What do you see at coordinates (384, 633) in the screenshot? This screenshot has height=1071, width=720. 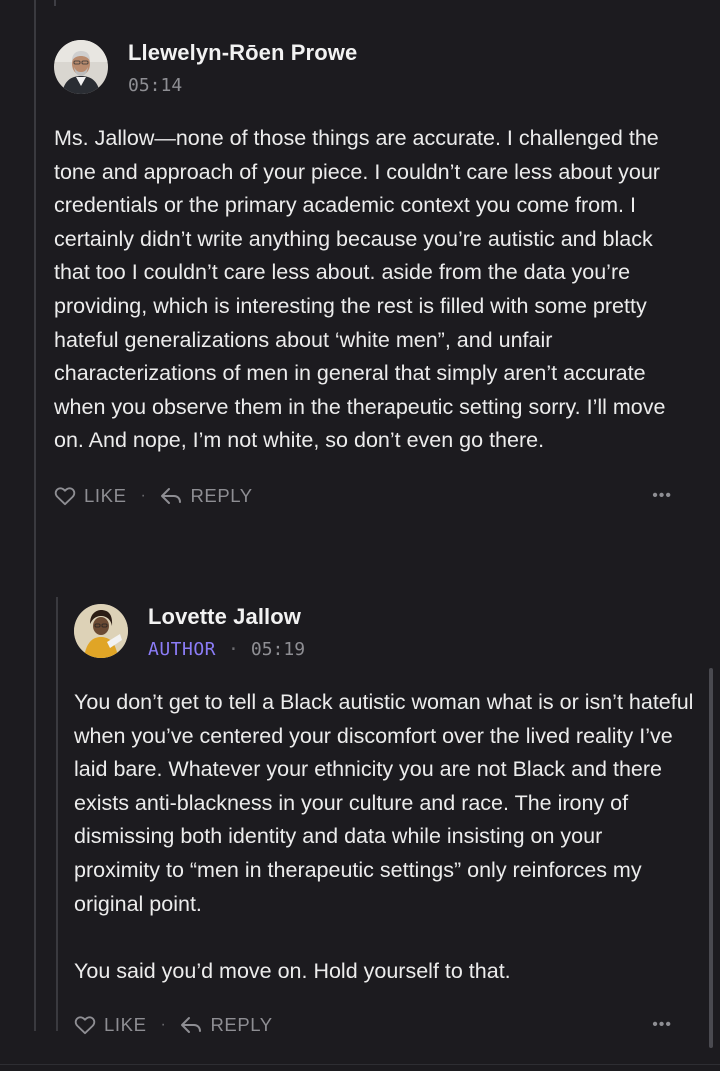 I see `comment-header: Lovette Jallow AUTHOR · 05:19` at bounding box center [384, 633].